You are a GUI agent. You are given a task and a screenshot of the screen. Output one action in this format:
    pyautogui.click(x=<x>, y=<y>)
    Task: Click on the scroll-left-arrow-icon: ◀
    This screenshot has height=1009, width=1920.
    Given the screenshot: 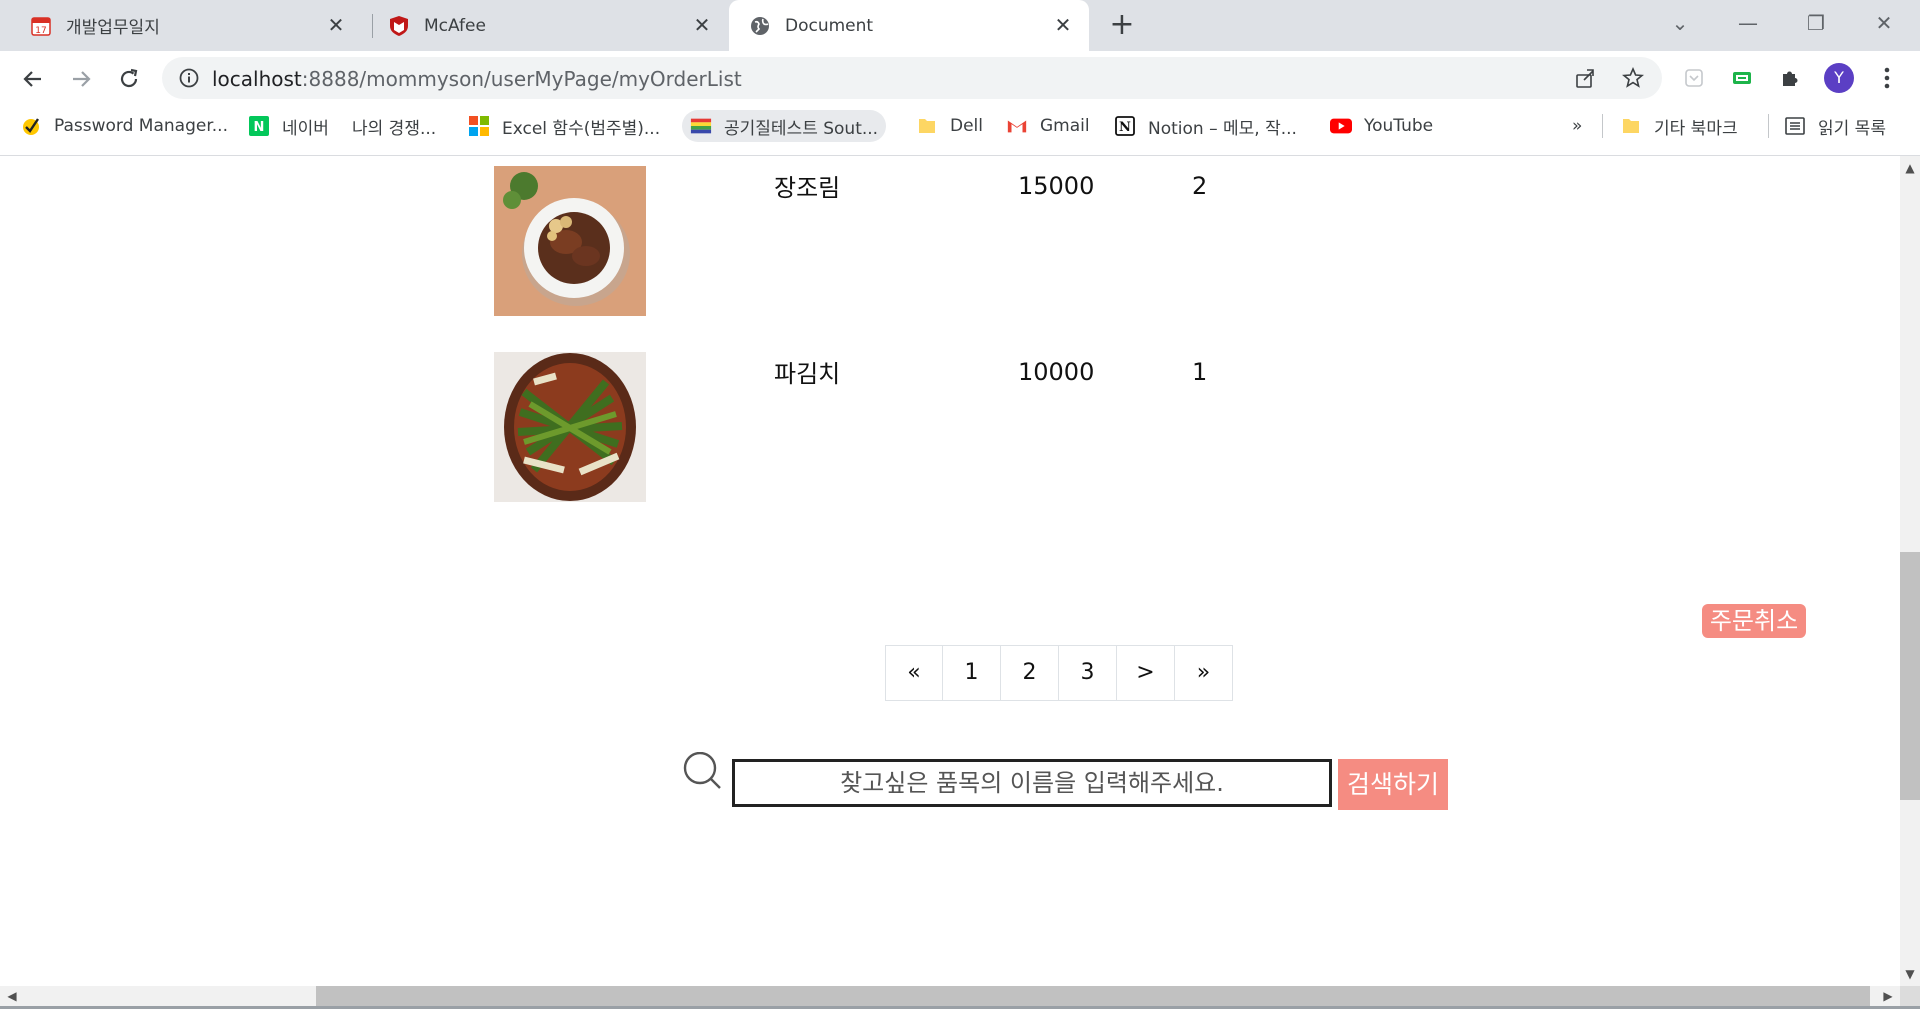 What is the action you would take?
    pyautogui.click(x=12, y=996)
    